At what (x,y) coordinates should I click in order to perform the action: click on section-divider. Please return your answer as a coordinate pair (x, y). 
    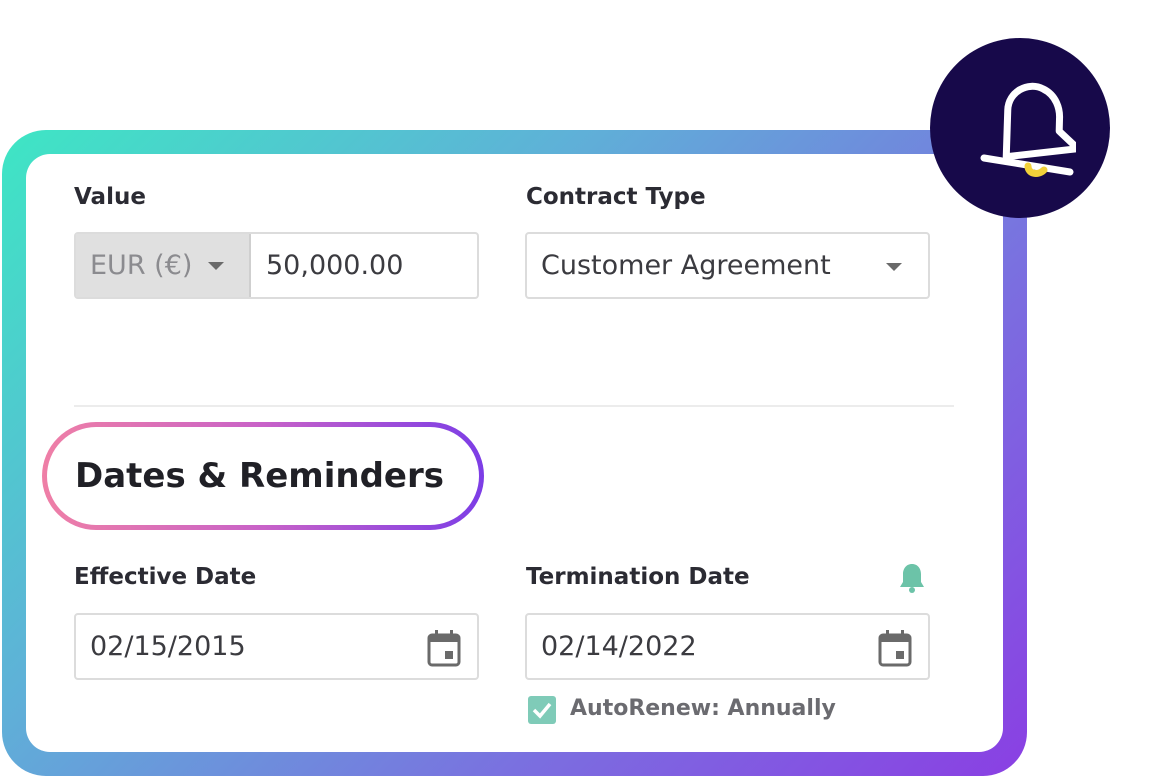
    Looking at the image, I should click on (514, 406).